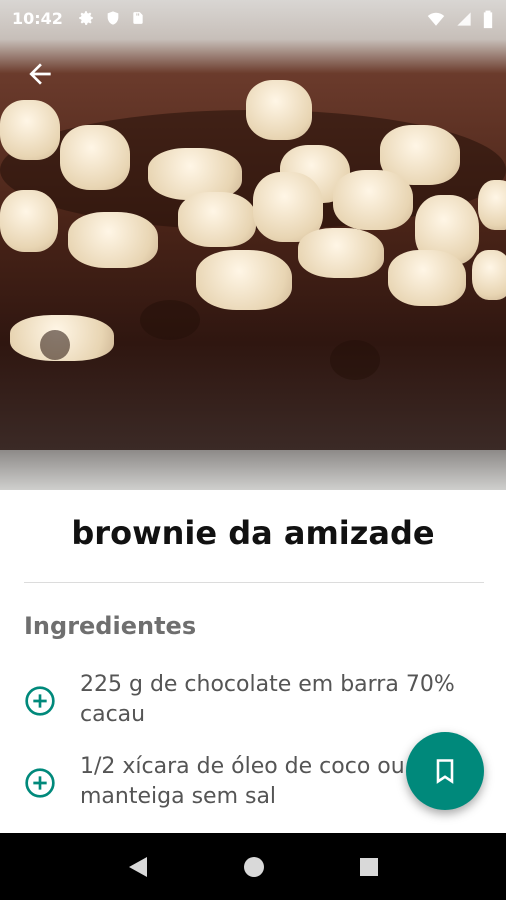 This screenshot has height=900, width=506. I want to click on bookmark-button, so click(445, 771).